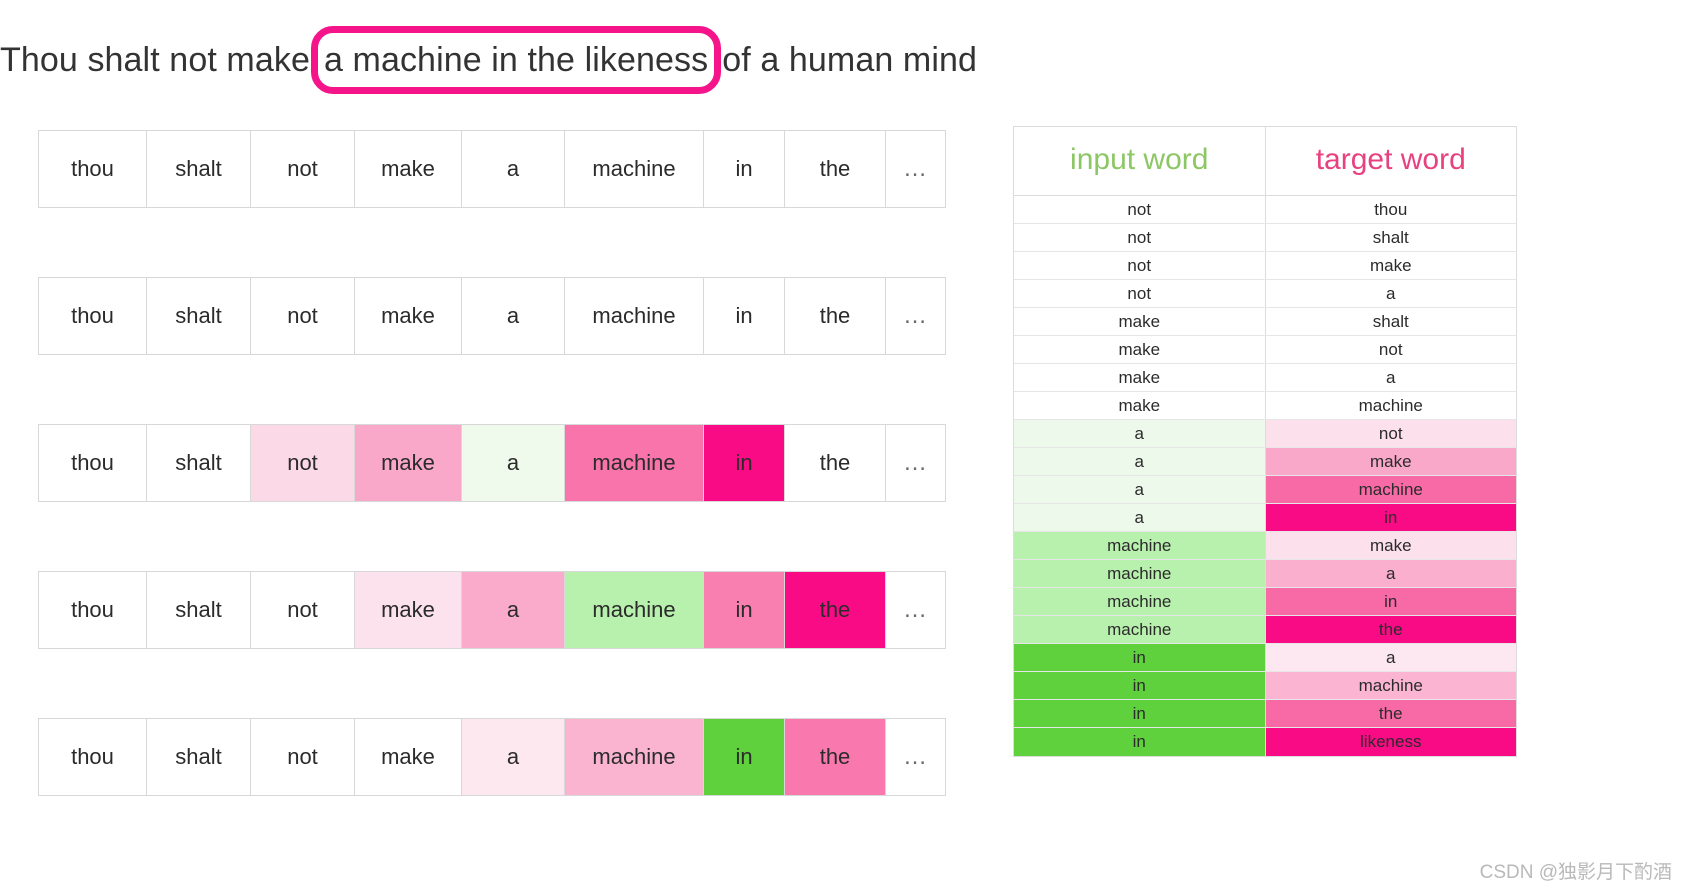 Image resolution: width=1686 pixels, height=896 pixels. I want to click on table-row: a not, so click(1265, 433).